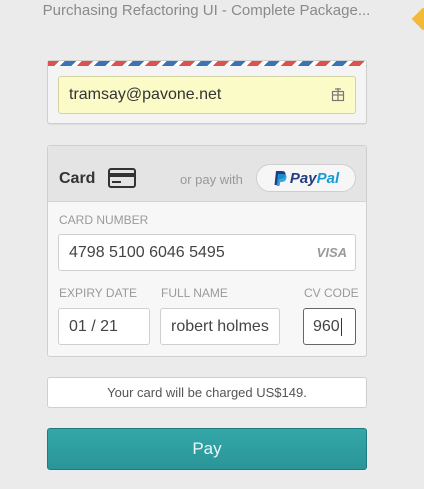 Image resolution: width=424 pixels, height=489 pixels. I want to click on expiry-value: 01 / 21, so click(93, 326).